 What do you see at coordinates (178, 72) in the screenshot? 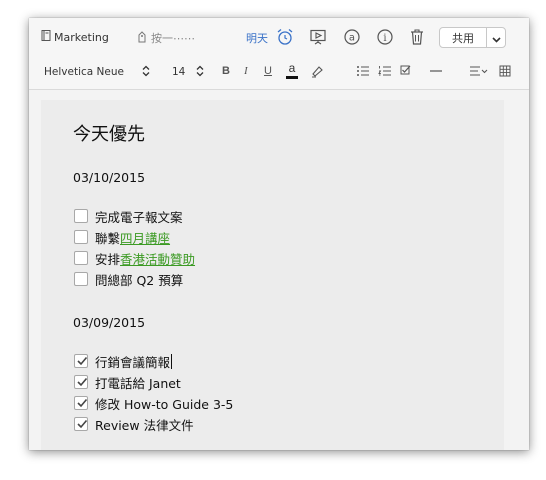
I see `font-size-select: 14` at bounding box center [178, 72].